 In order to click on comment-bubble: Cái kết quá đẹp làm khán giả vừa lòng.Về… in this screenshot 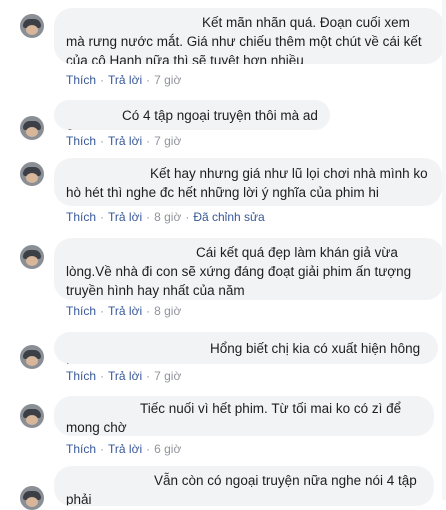, I will do `click(249, 269)`.